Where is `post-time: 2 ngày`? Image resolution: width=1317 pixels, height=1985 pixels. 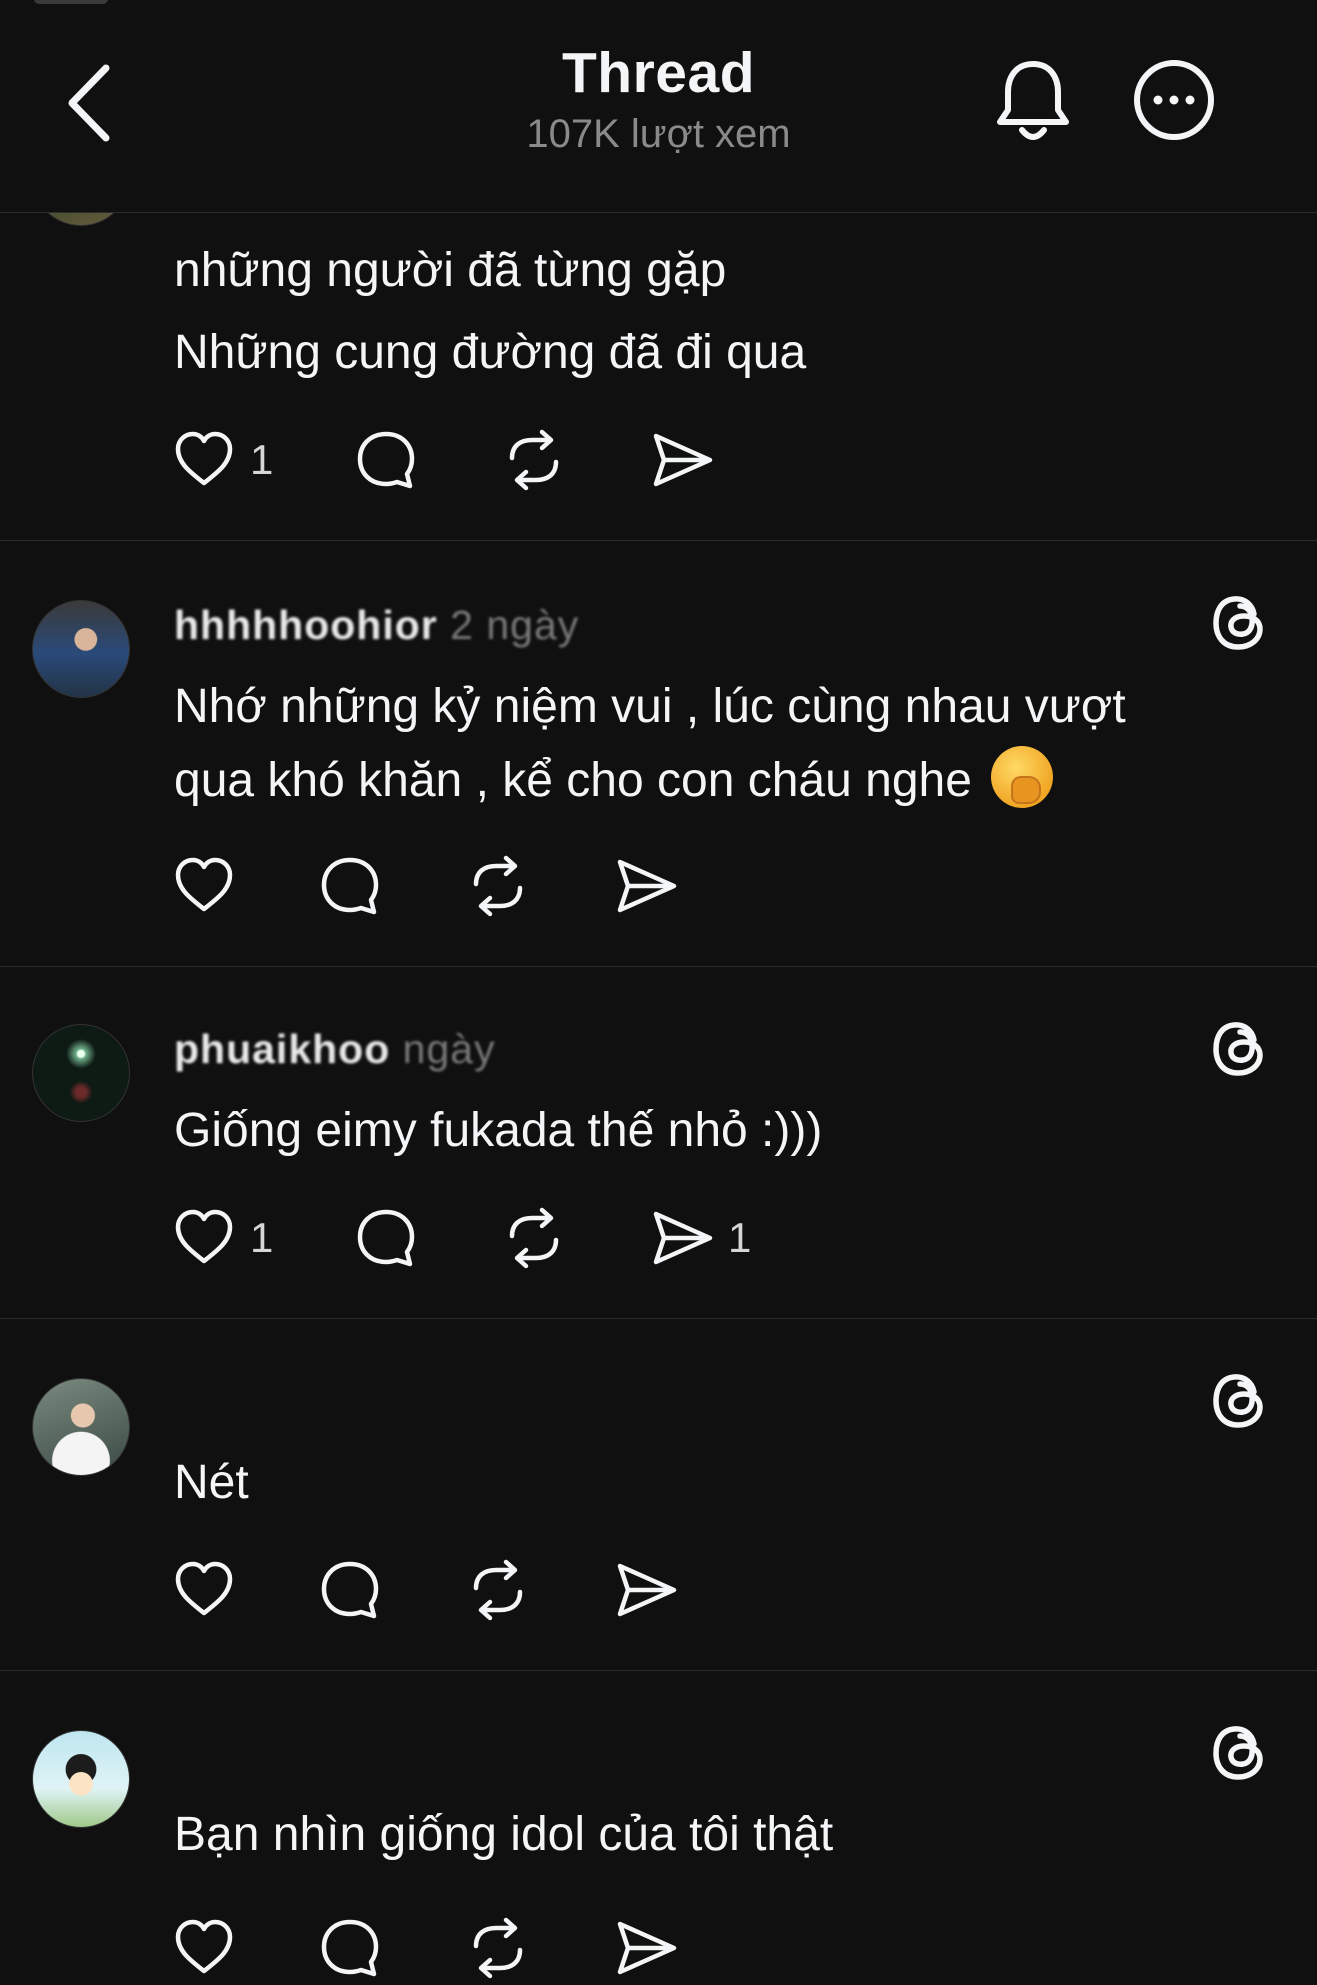 post-time: 2 ngày is located at coordinates (515, 625).